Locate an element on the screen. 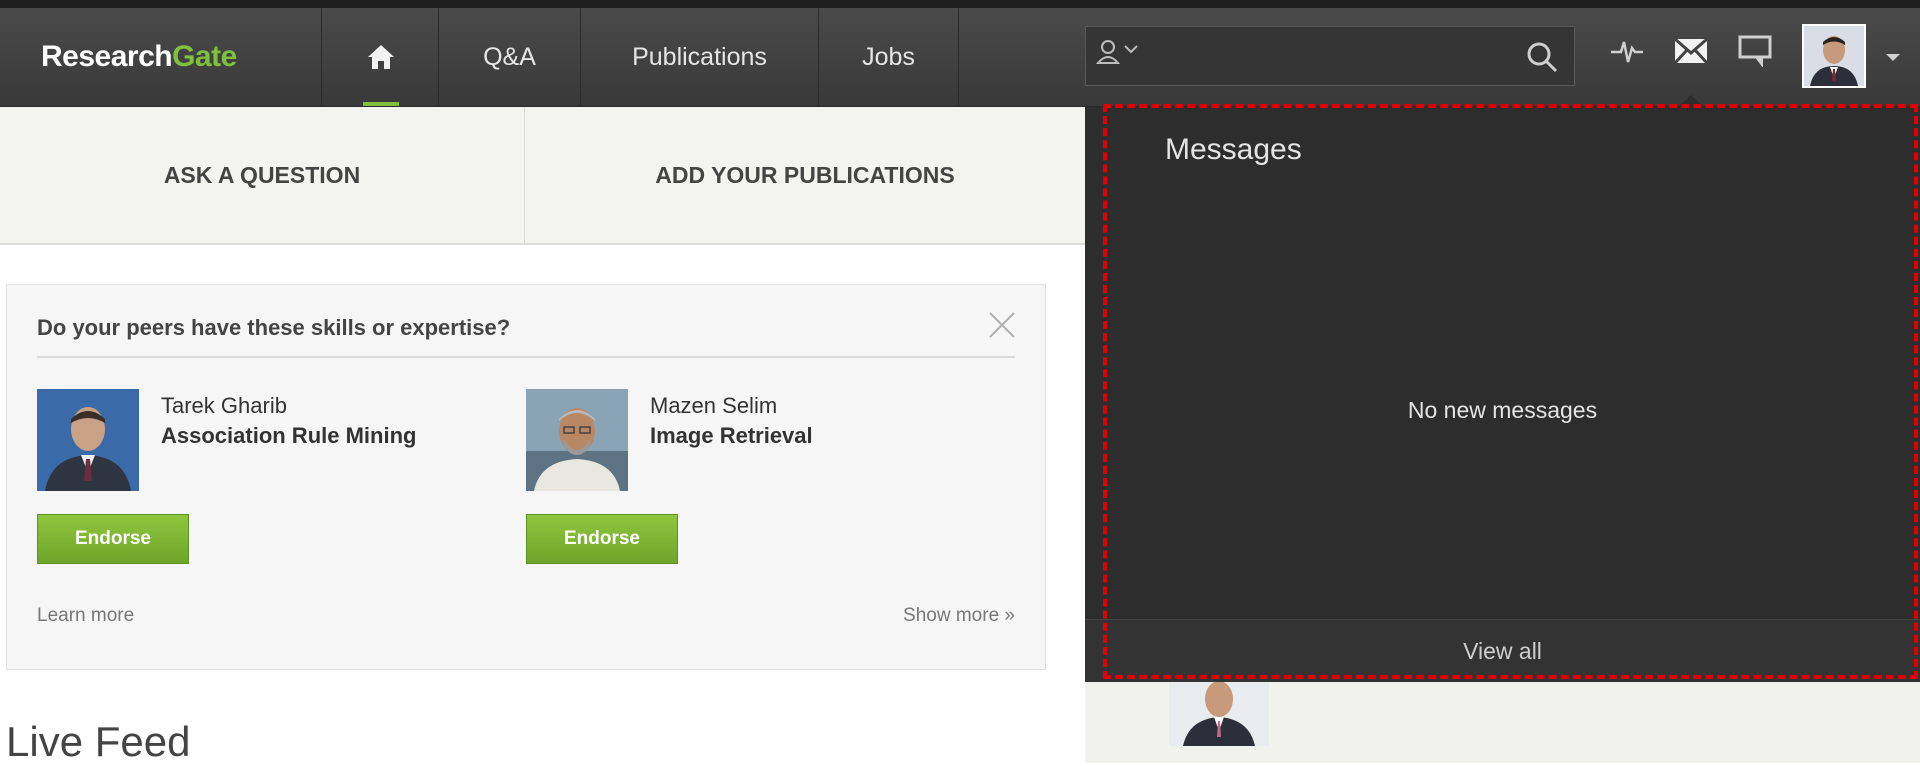 This screenshot has width=1920, height=766. search-input is located at coordinates (1328, 57).